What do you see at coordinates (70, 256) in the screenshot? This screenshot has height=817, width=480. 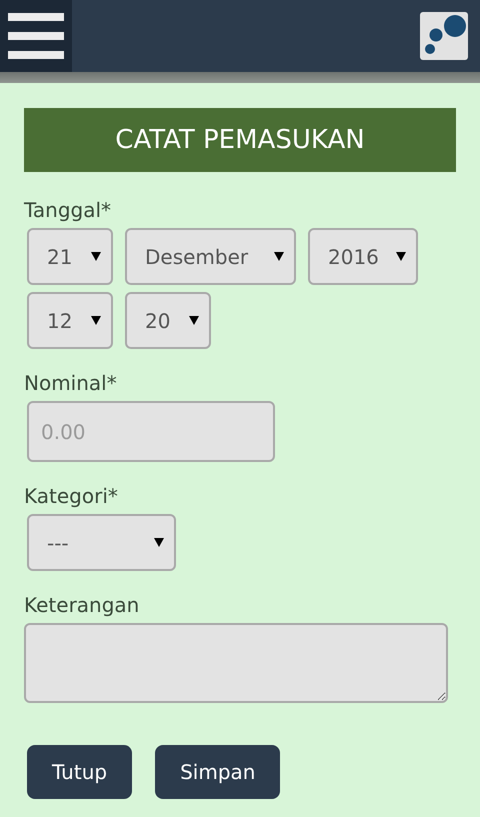 I see `dropdown: 21` at bounding box center [70, 256].